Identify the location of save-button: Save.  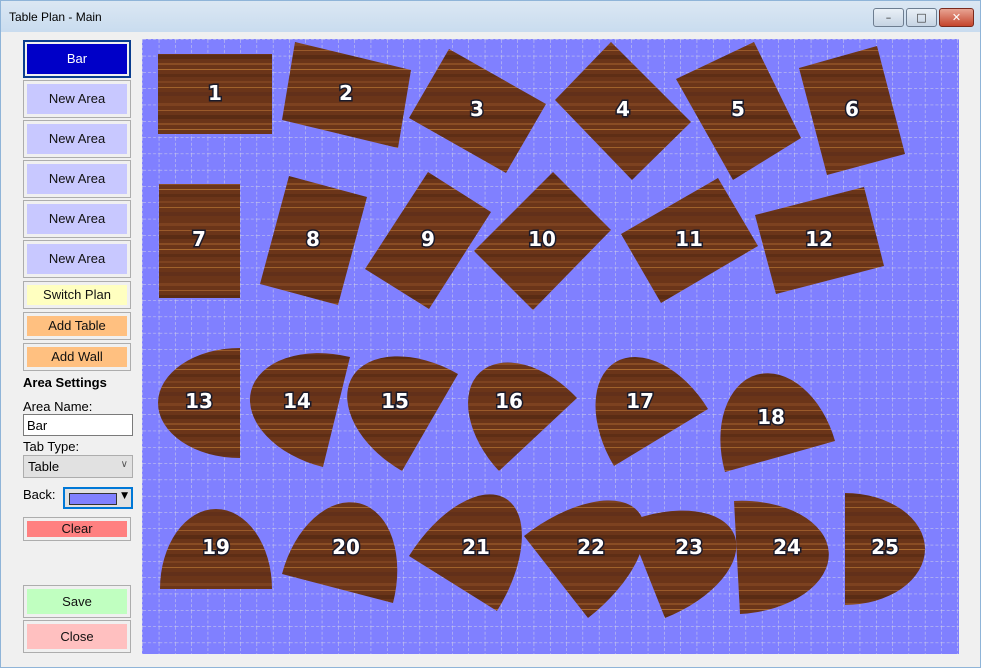
(77, 601).